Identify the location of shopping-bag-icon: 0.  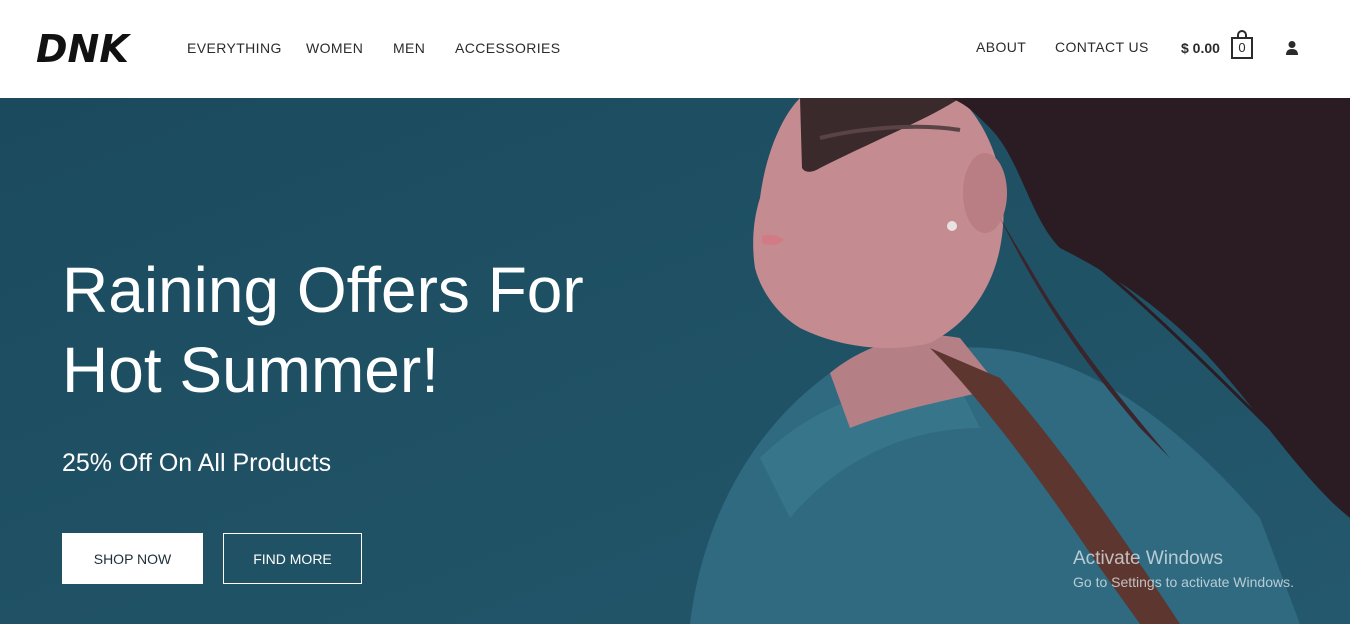
(1242, 44).